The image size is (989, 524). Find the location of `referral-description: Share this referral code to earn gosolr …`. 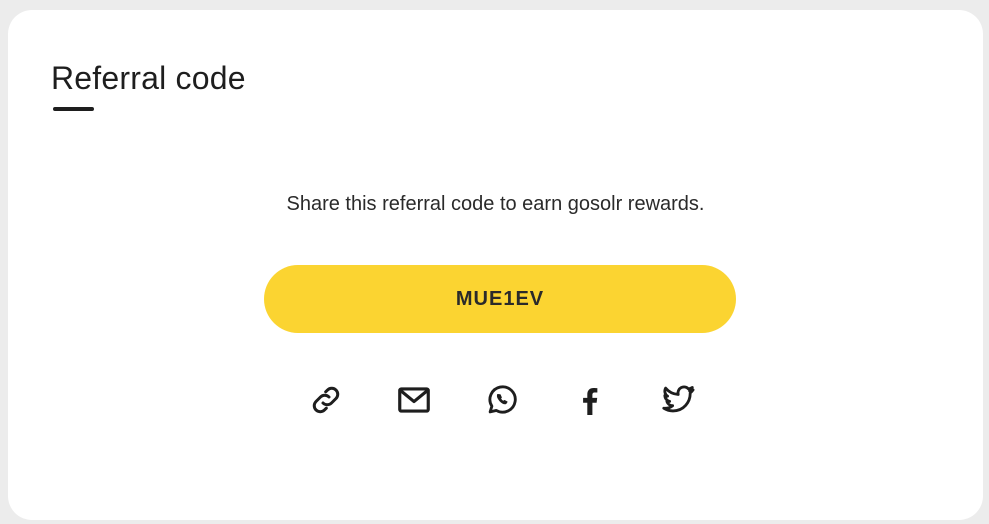

referral-description: Share this referral code to earn gosolr … is located at coordinates (495, 204).